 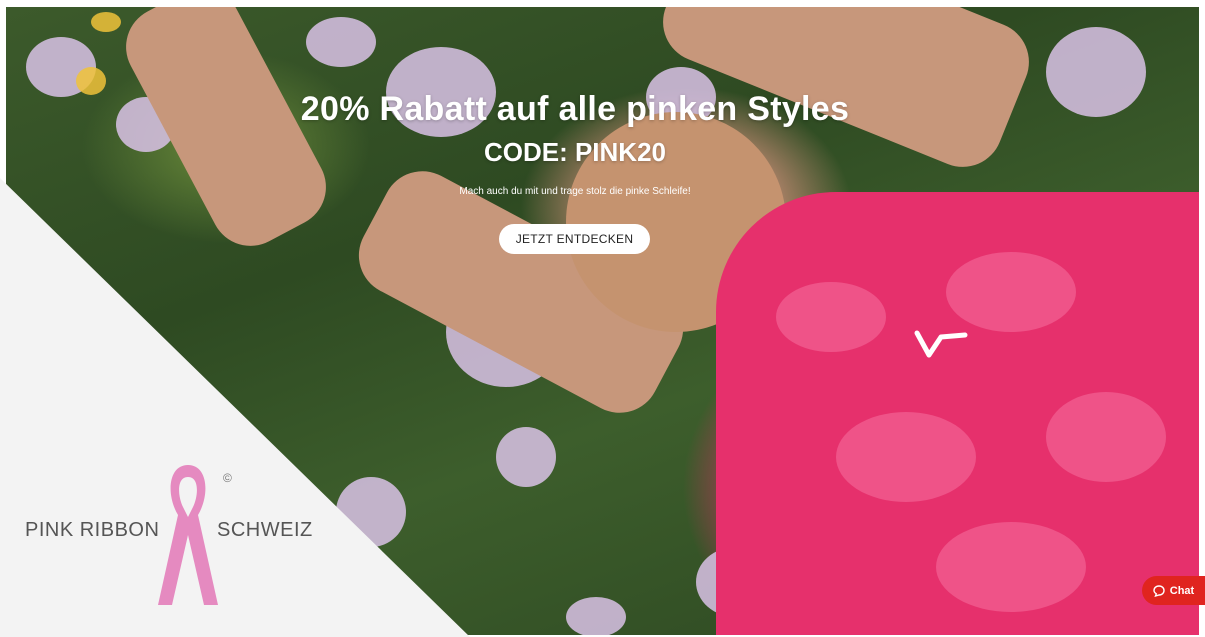 I want to click on brand-logo-icon, so click(x=941, y=344).